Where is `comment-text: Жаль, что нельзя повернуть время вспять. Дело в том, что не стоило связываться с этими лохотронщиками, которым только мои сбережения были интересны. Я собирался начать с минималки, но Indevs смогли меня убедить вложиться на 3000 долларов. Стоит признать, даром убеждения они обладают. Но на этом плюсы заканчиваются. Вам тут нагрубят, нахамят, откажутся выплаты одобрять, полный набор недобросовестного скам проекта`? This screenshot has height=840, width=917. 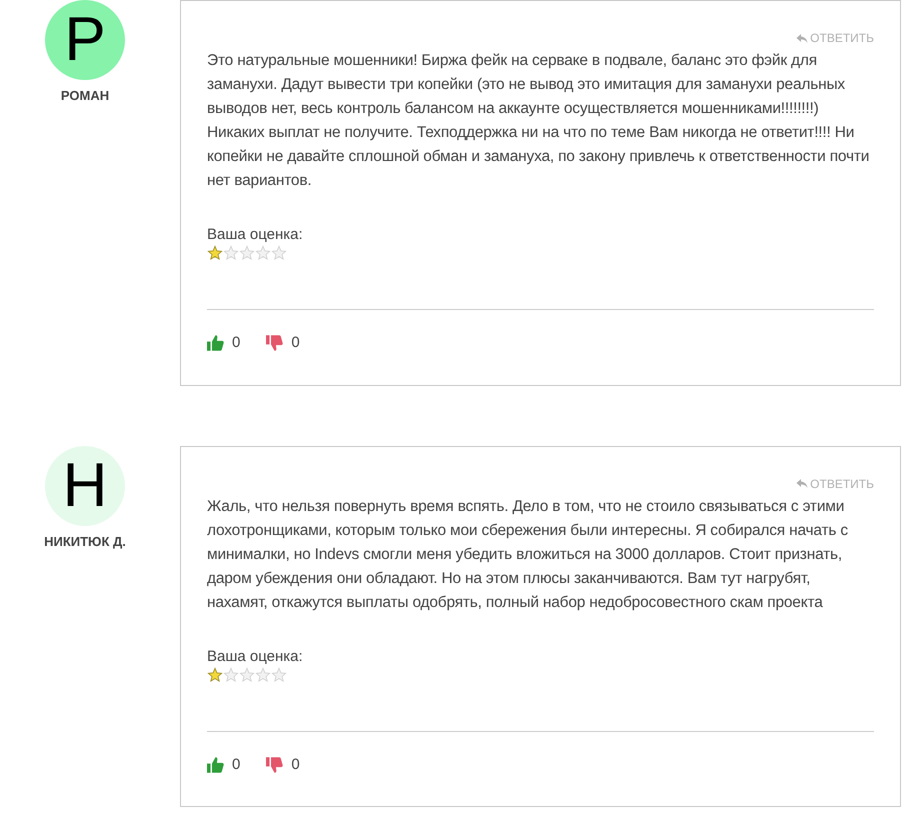
comment-text: Жаль, что нельзя повернуть время вспять. Дело в том, что не стоило связываться с этими лохотронщиками, которым только мои сбережения были интересны. Я собирался начать с минималки, но Indevs смогли меня убедить вложиться на 3000 долларов. Стоит признать, даром убеждения они обладают. Но на этом плюсы заканчиваются. Вам тут нагрубят, нахамят, откажутся выплаты одобрять, полный набор недобросовестного скам проекта is located at coordinates (528, 554).